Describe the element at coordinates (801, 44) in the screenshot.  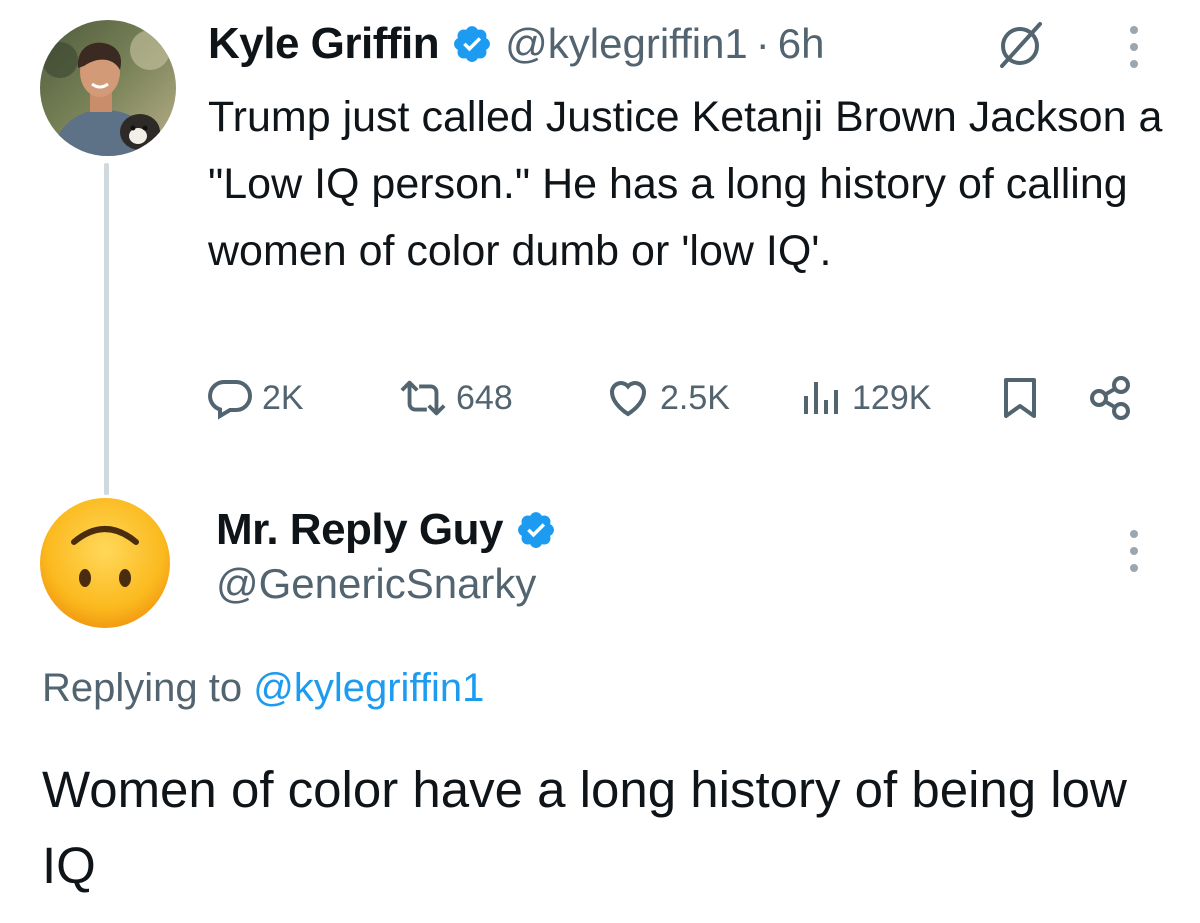
I see `tweet-time: 6h` at that location.